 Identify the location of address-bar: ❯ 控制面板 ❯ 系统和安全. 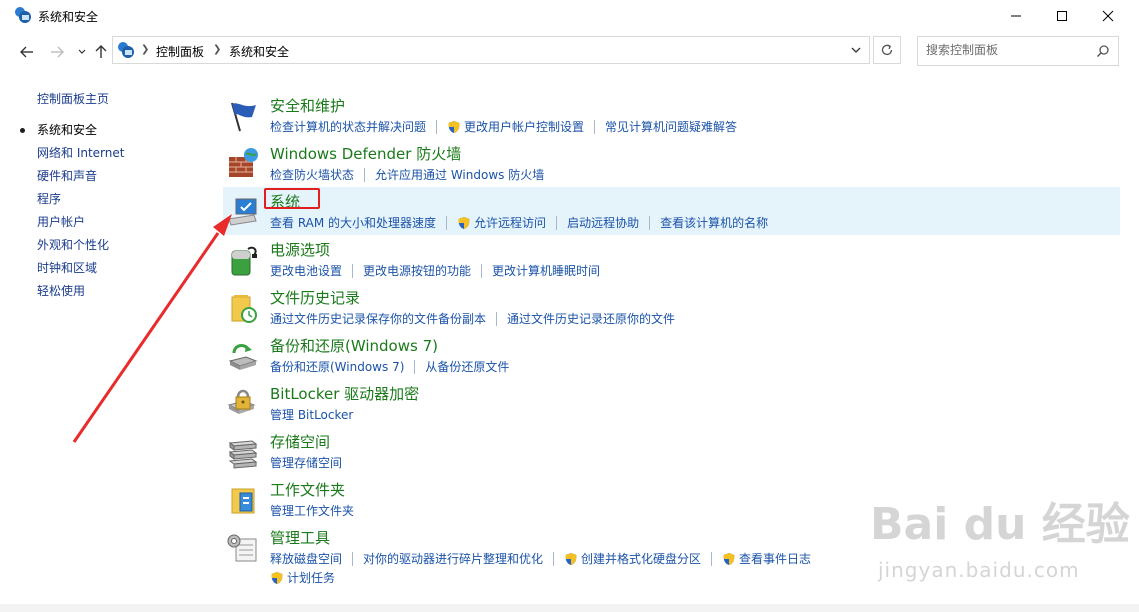
(491, 50).